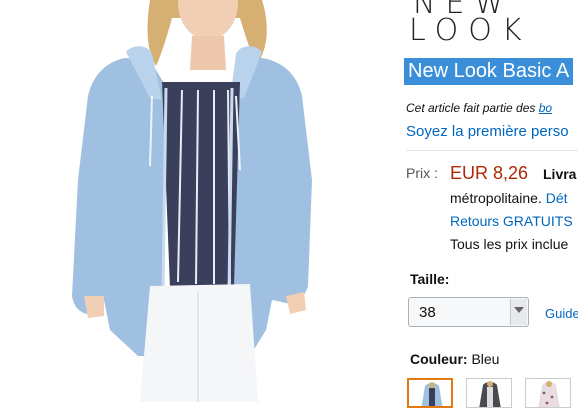 The width and height of the screenshot is (578, 408). I want to click on size-selected-value: 38, so click(427, 312).